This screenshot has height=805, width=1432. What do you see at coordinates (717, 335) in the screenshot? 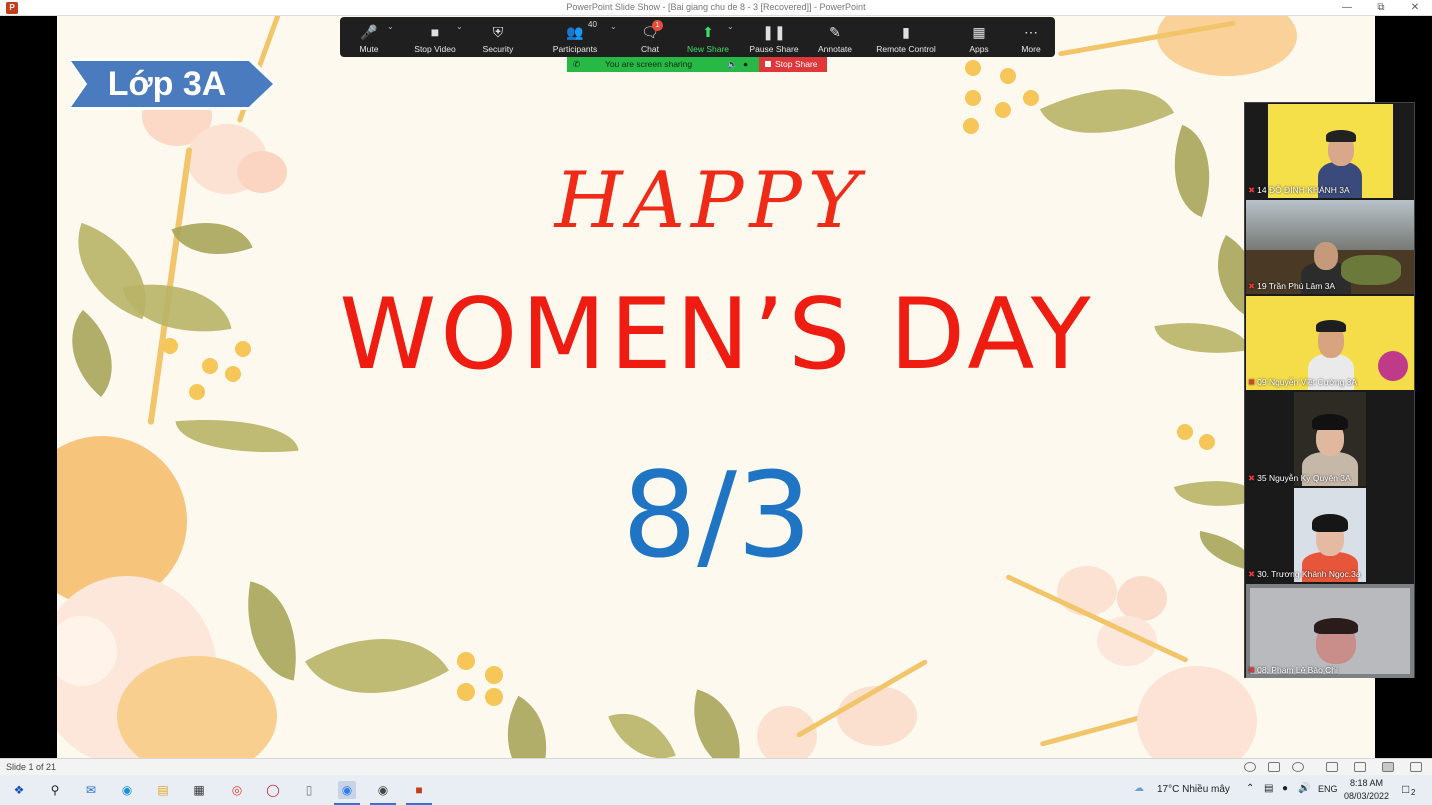
I see `slide-title-womens-day: WOMEN’S DAY` at bounding box center [717, 335].